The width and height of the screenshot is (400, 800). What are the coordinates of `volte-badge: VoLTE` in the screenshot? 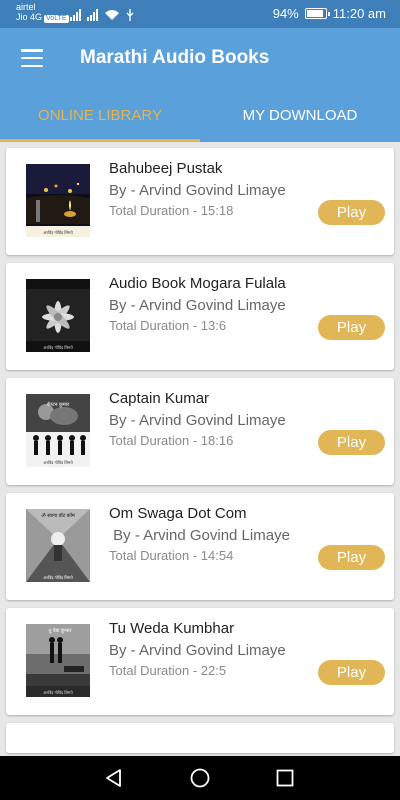 It's located at (56, 19).